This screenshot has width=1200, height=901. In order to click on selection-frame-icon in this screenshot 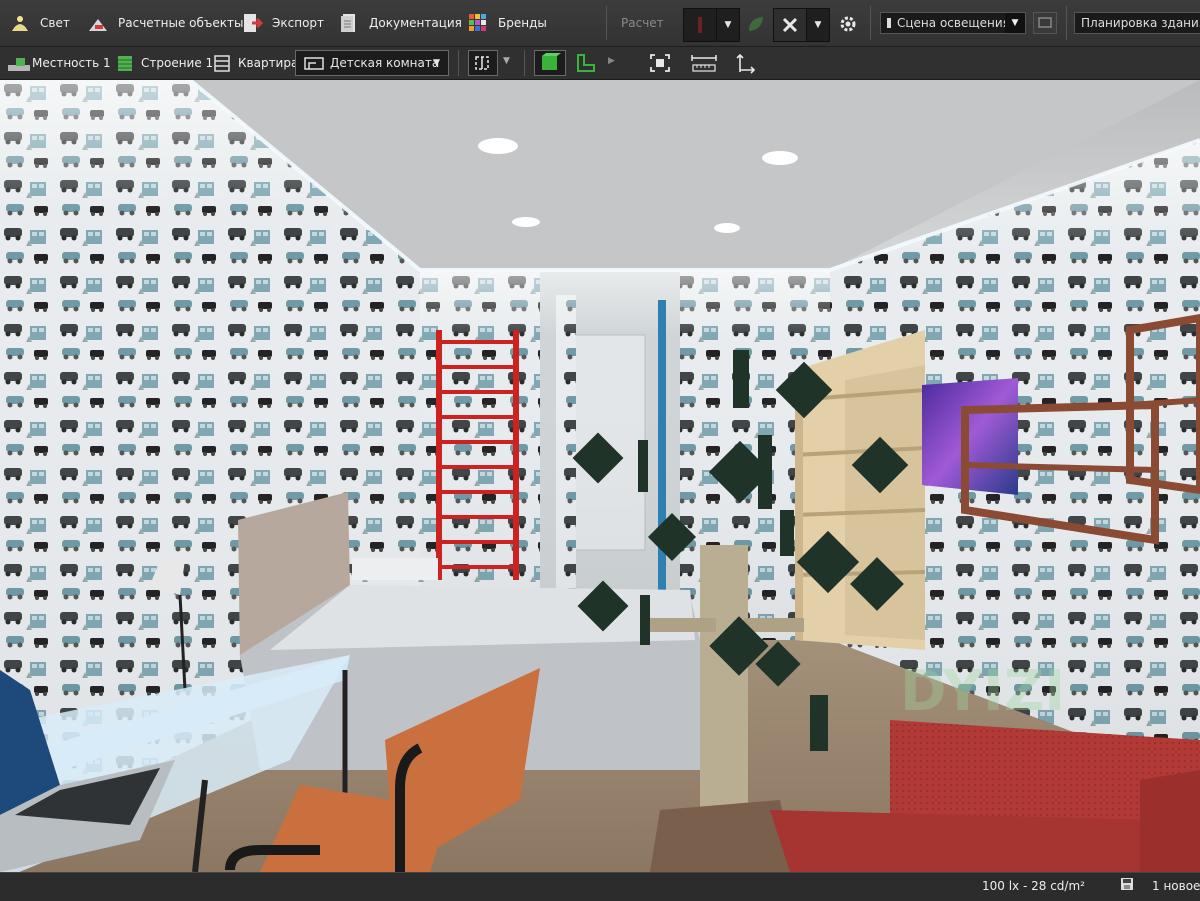, I will do `click(482, 63)`.